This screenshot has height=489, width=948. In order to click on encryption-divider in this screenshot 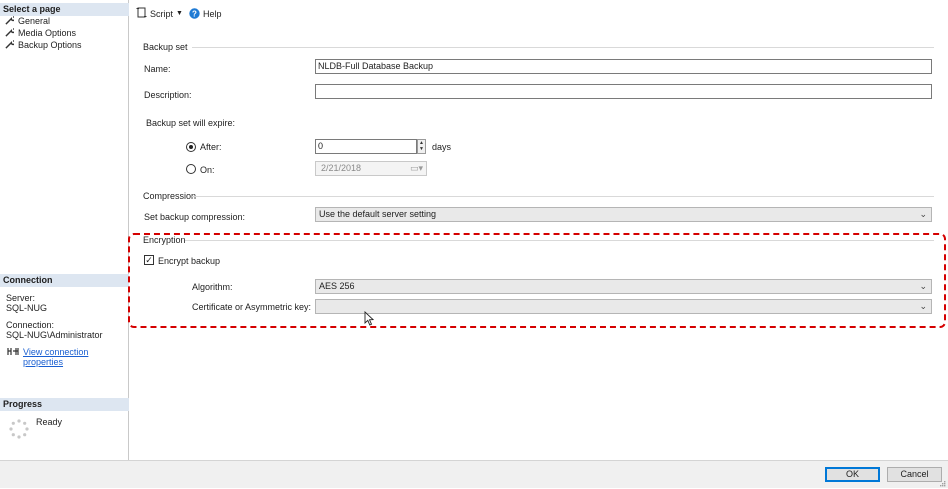, I will do `click(559, 240)`.